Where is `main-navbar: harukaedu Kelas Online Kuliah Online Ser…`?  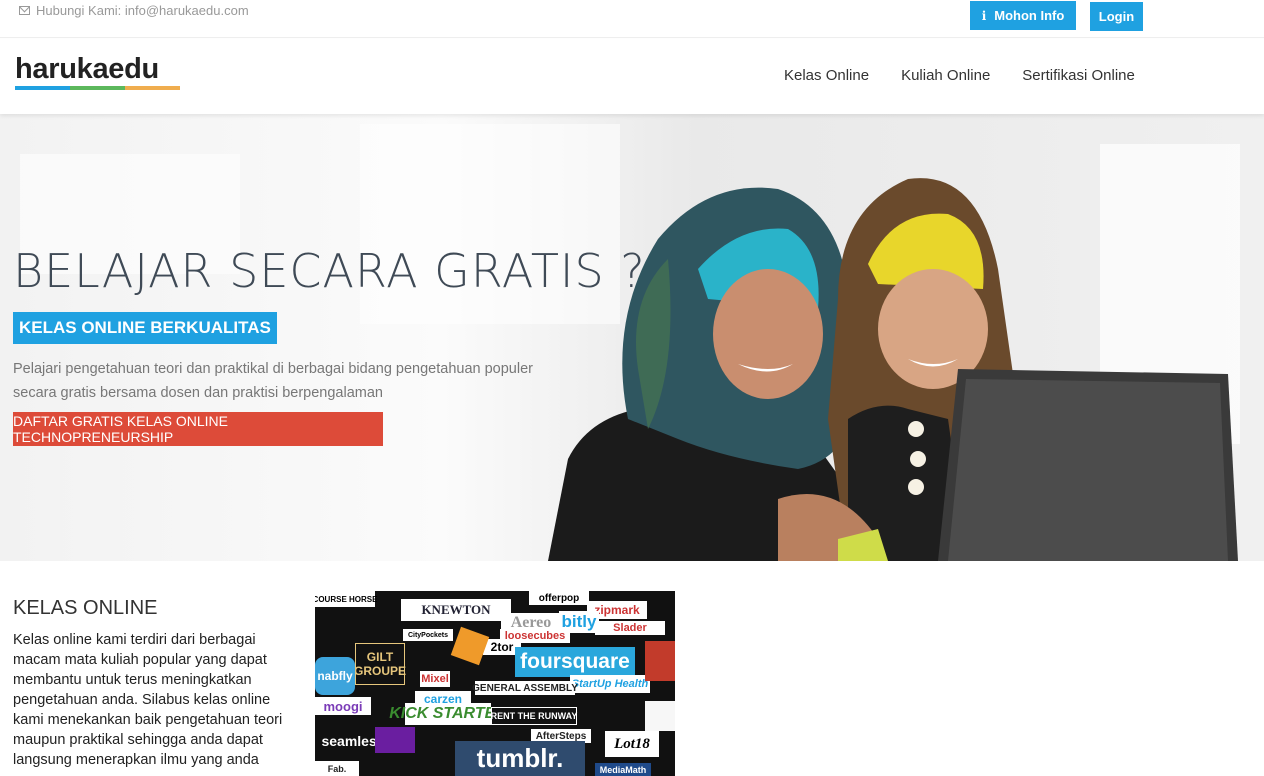
main-navbar: harukaedu Kelas Online Kuliah Online Ser… is located at coordinates (632, 76).